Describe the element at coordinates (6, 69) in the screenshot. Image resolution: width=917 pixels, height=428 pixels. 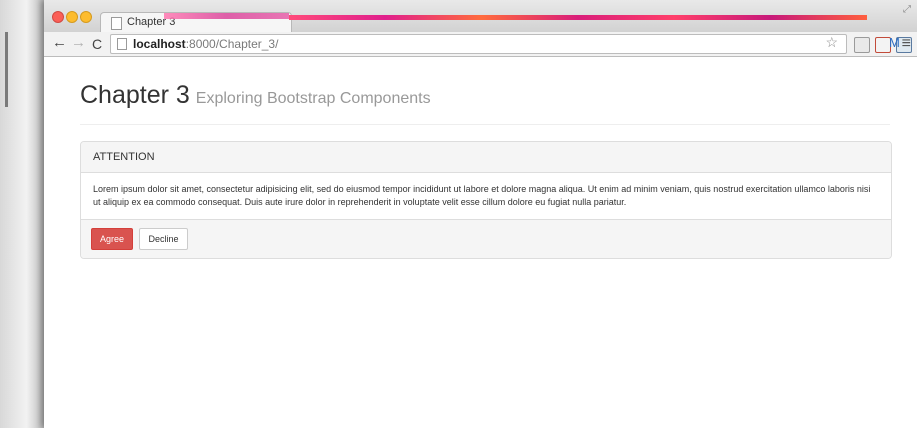
I see `background-window-edge` at that location.